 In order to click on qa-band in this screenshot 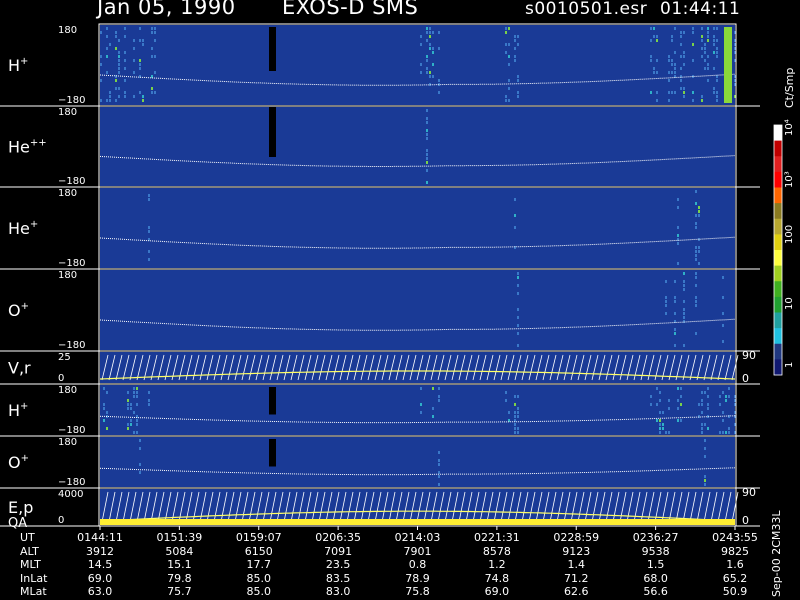, I will do `click(417, 522)`.